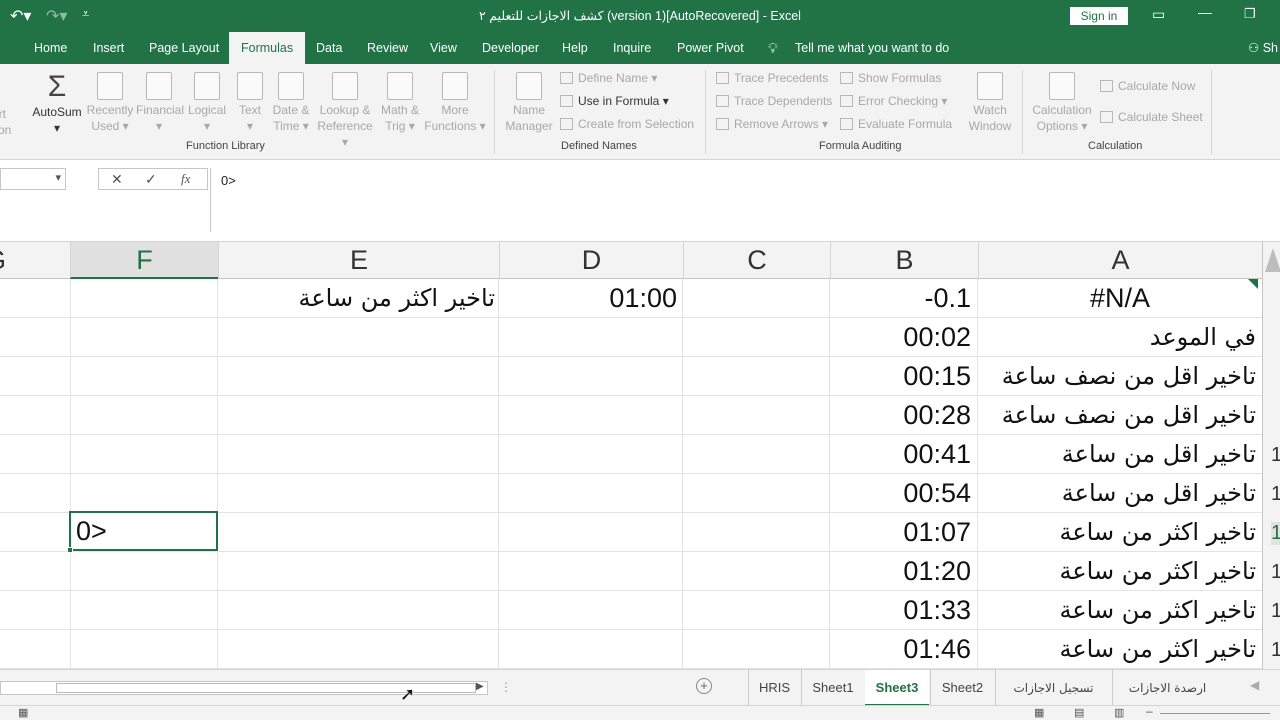 Image resolution: width=1280 pixels, height=720 pixels. I want to click on cell-b6: 00:54, so click(900, 493).